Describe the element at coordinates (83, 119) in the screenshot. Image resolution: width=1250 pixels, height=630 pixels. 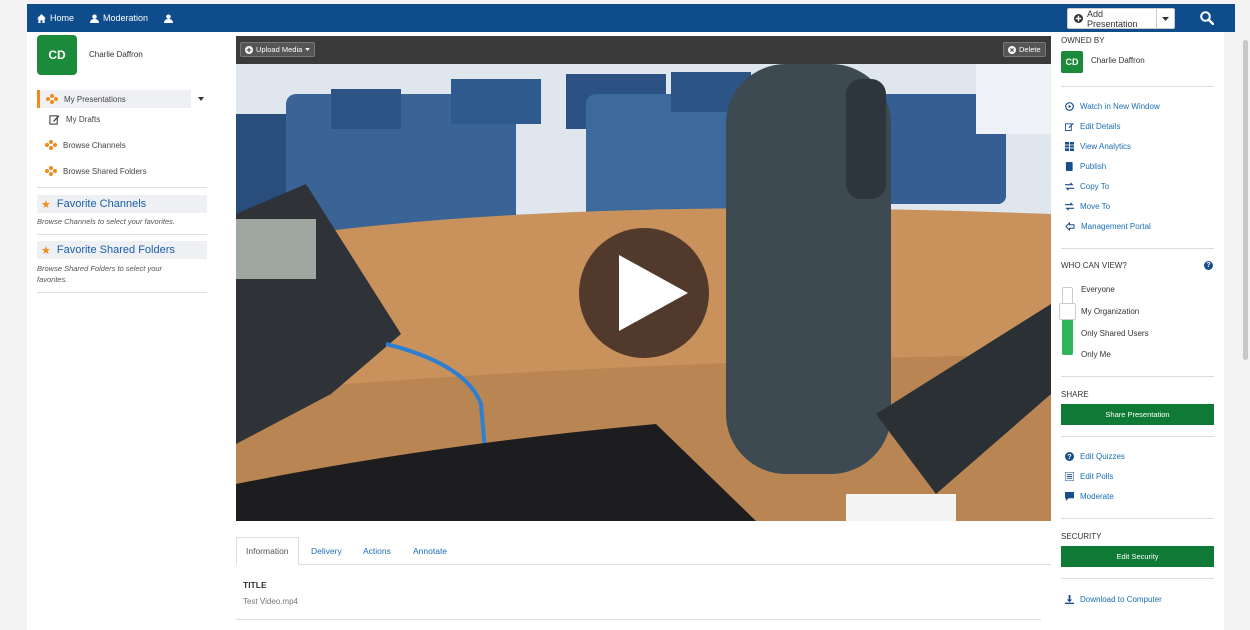
I see `sidebar-item-label: My Drafts` at that location.